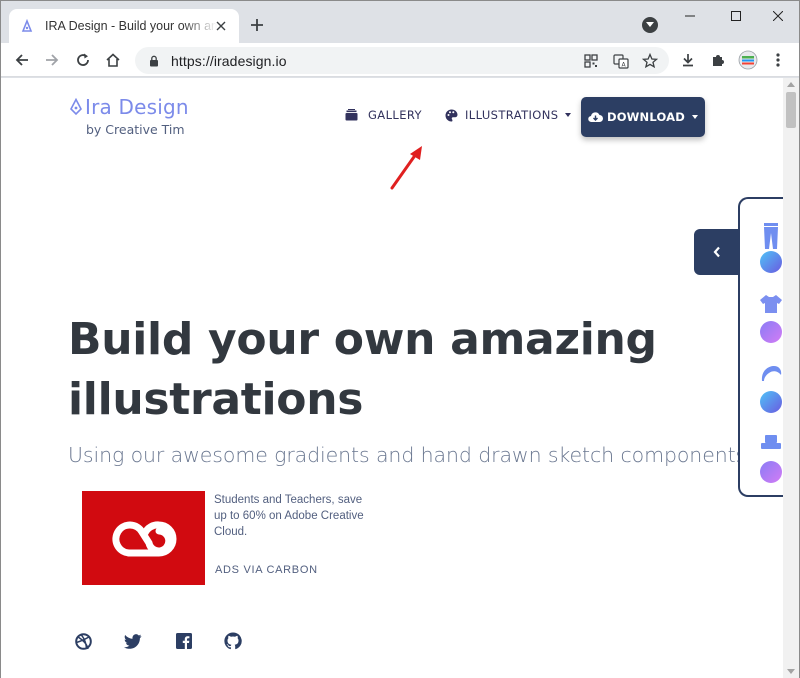 The width and height of the screenshot is (800, 678). Describe the element at coordinates (646, 117) in the screenshot. I see `download-label: DOWNLOAD` at that location.